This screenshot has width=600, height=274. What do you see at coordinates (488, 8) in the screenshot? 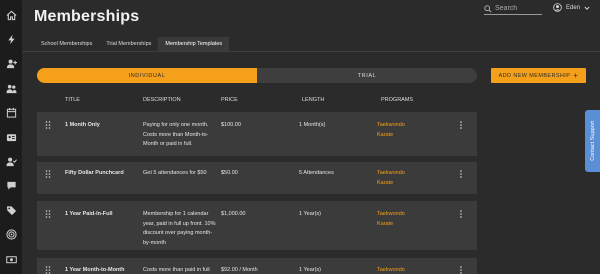
I see `search-icon` at bounding box center [488, 8].